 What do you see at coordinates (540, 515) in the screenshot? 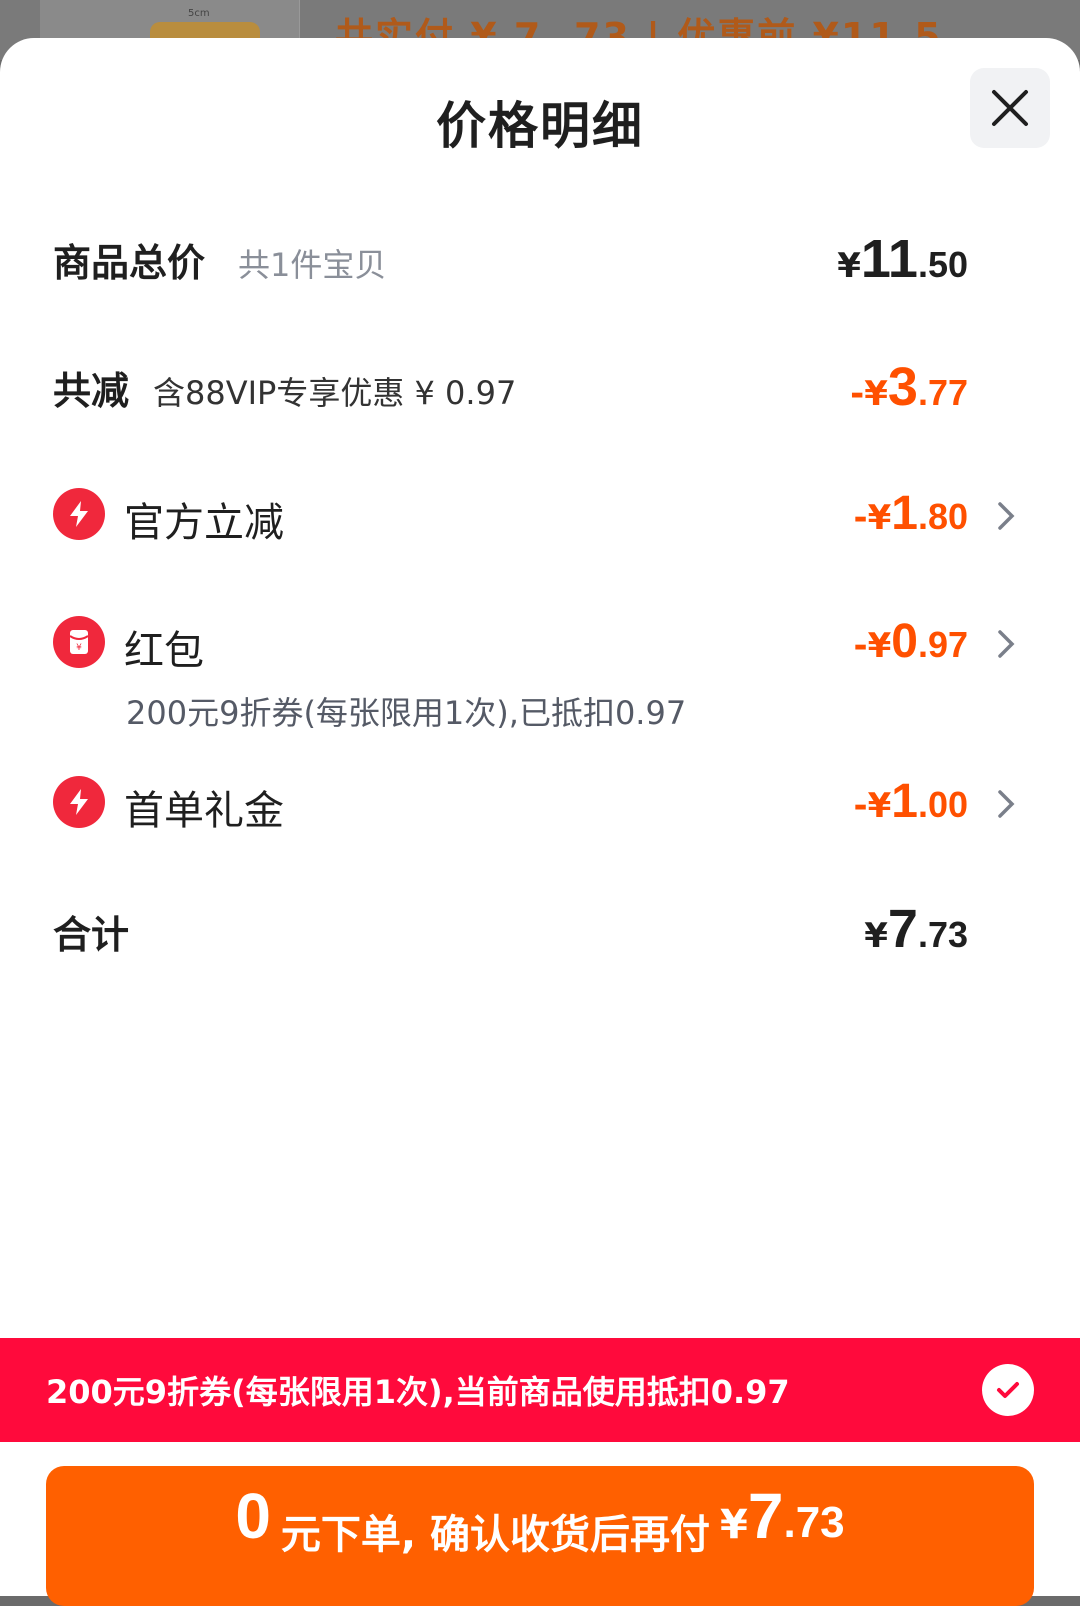
I see `discount-row-official: 官方立减 -¥ 1 .80` at bounding box center [540, 515].